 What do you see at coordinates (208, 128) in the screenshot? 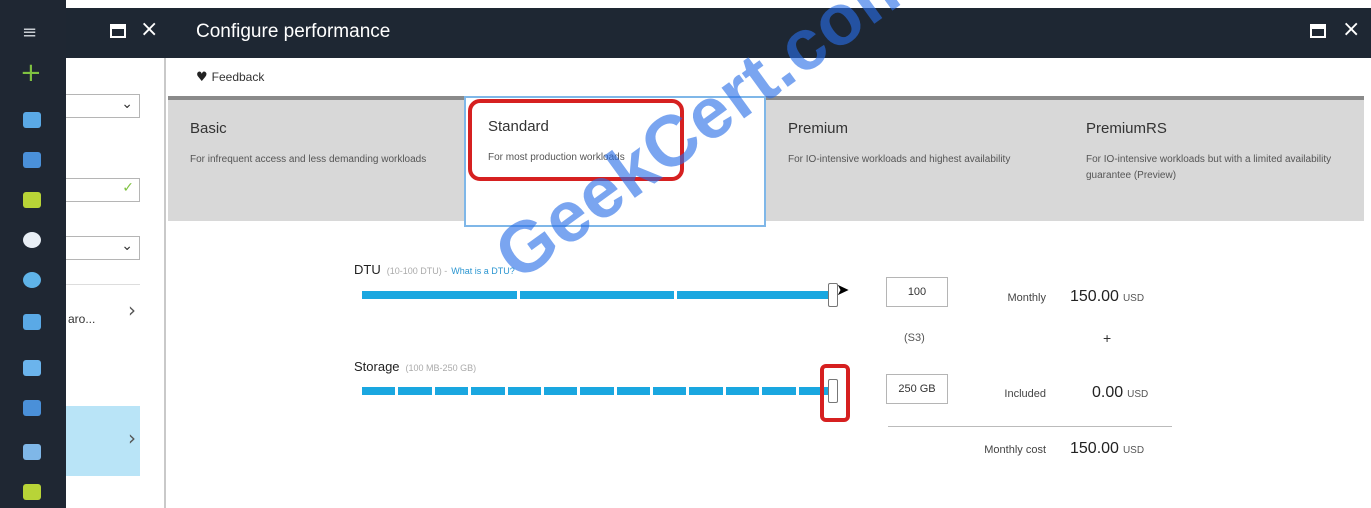
I see `tier-name: Basic` at bounding box center [208, 128].